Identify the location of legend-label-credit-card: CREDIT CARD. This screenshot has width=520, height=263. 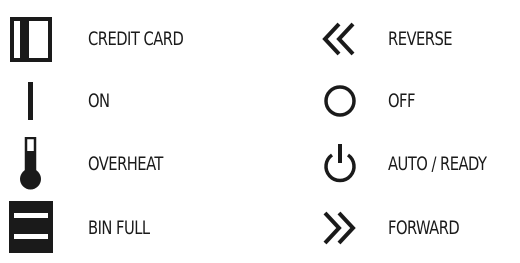
(136, 39).